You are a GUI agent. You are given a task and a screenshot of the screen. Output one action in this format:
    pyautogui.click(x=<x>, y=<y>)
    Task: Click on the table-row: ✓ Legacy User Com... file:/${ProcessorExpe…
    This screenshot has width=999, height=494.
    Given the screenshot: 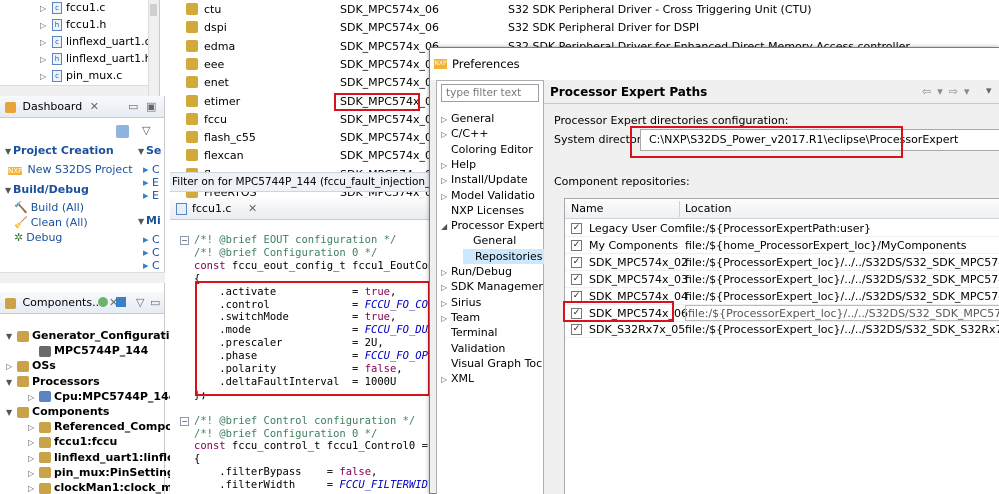 What is the action you would take?
    pyautogui.click(x=782, y=228)
    